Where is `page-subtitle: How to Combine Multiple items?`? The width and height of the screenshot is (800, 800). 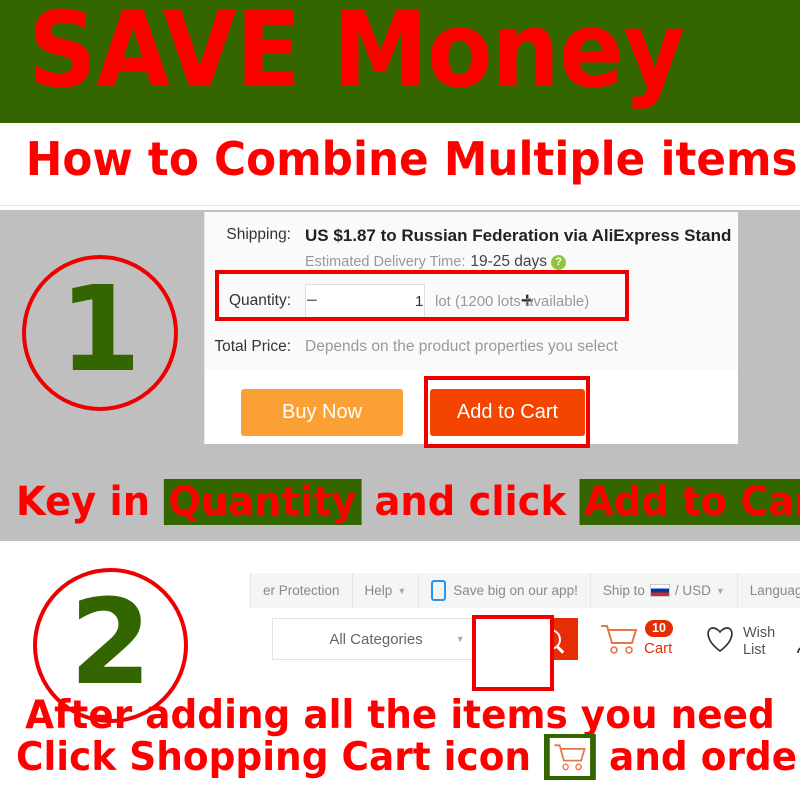
page-subtitle: How to Combine Multiple items? is located at coordinates (412, 159).